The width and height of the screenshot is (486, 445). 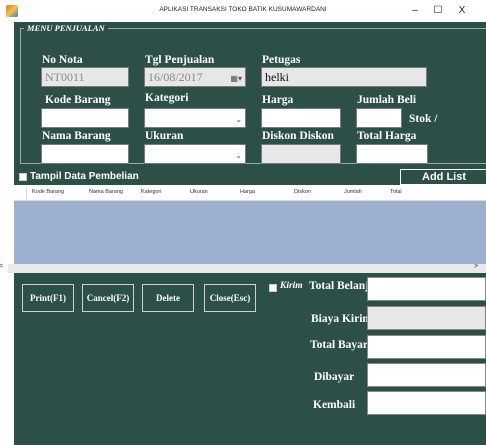 I want to click on dibayar-label: Dibayar, so click(x=334, y=377).